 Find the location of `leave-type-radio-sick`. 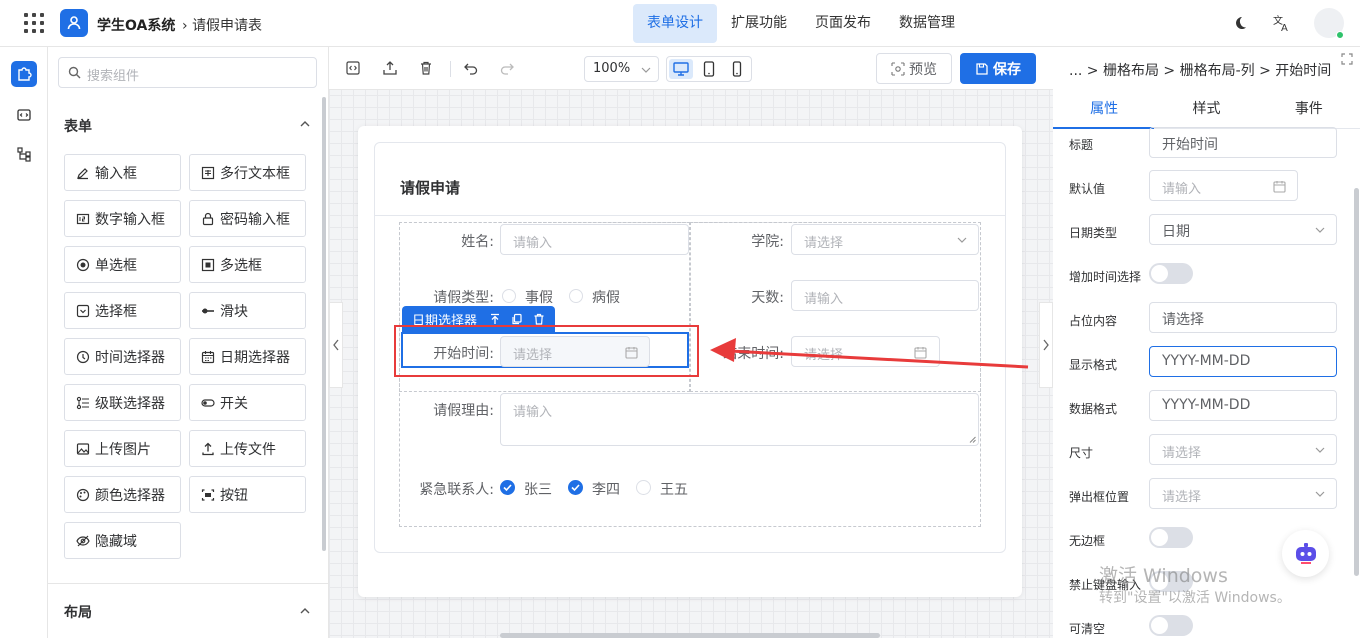

leave-type-radio-sick is located at coordinates (576, 296).